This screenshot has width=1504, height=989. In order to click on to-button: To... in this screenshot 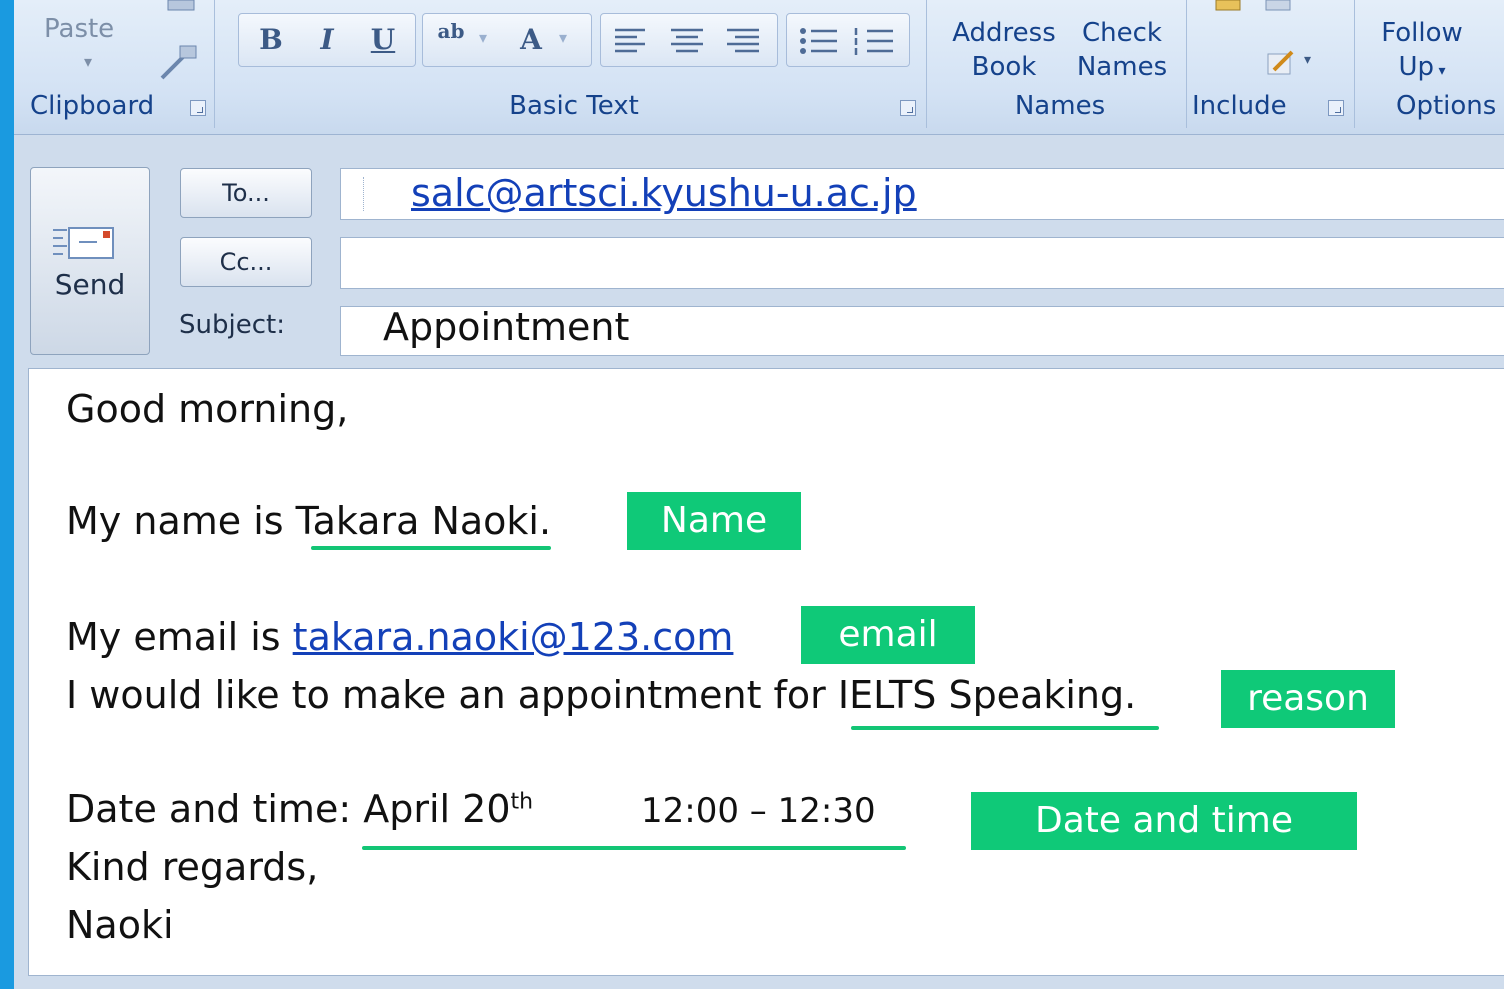, I will do `click(246, 193)`.